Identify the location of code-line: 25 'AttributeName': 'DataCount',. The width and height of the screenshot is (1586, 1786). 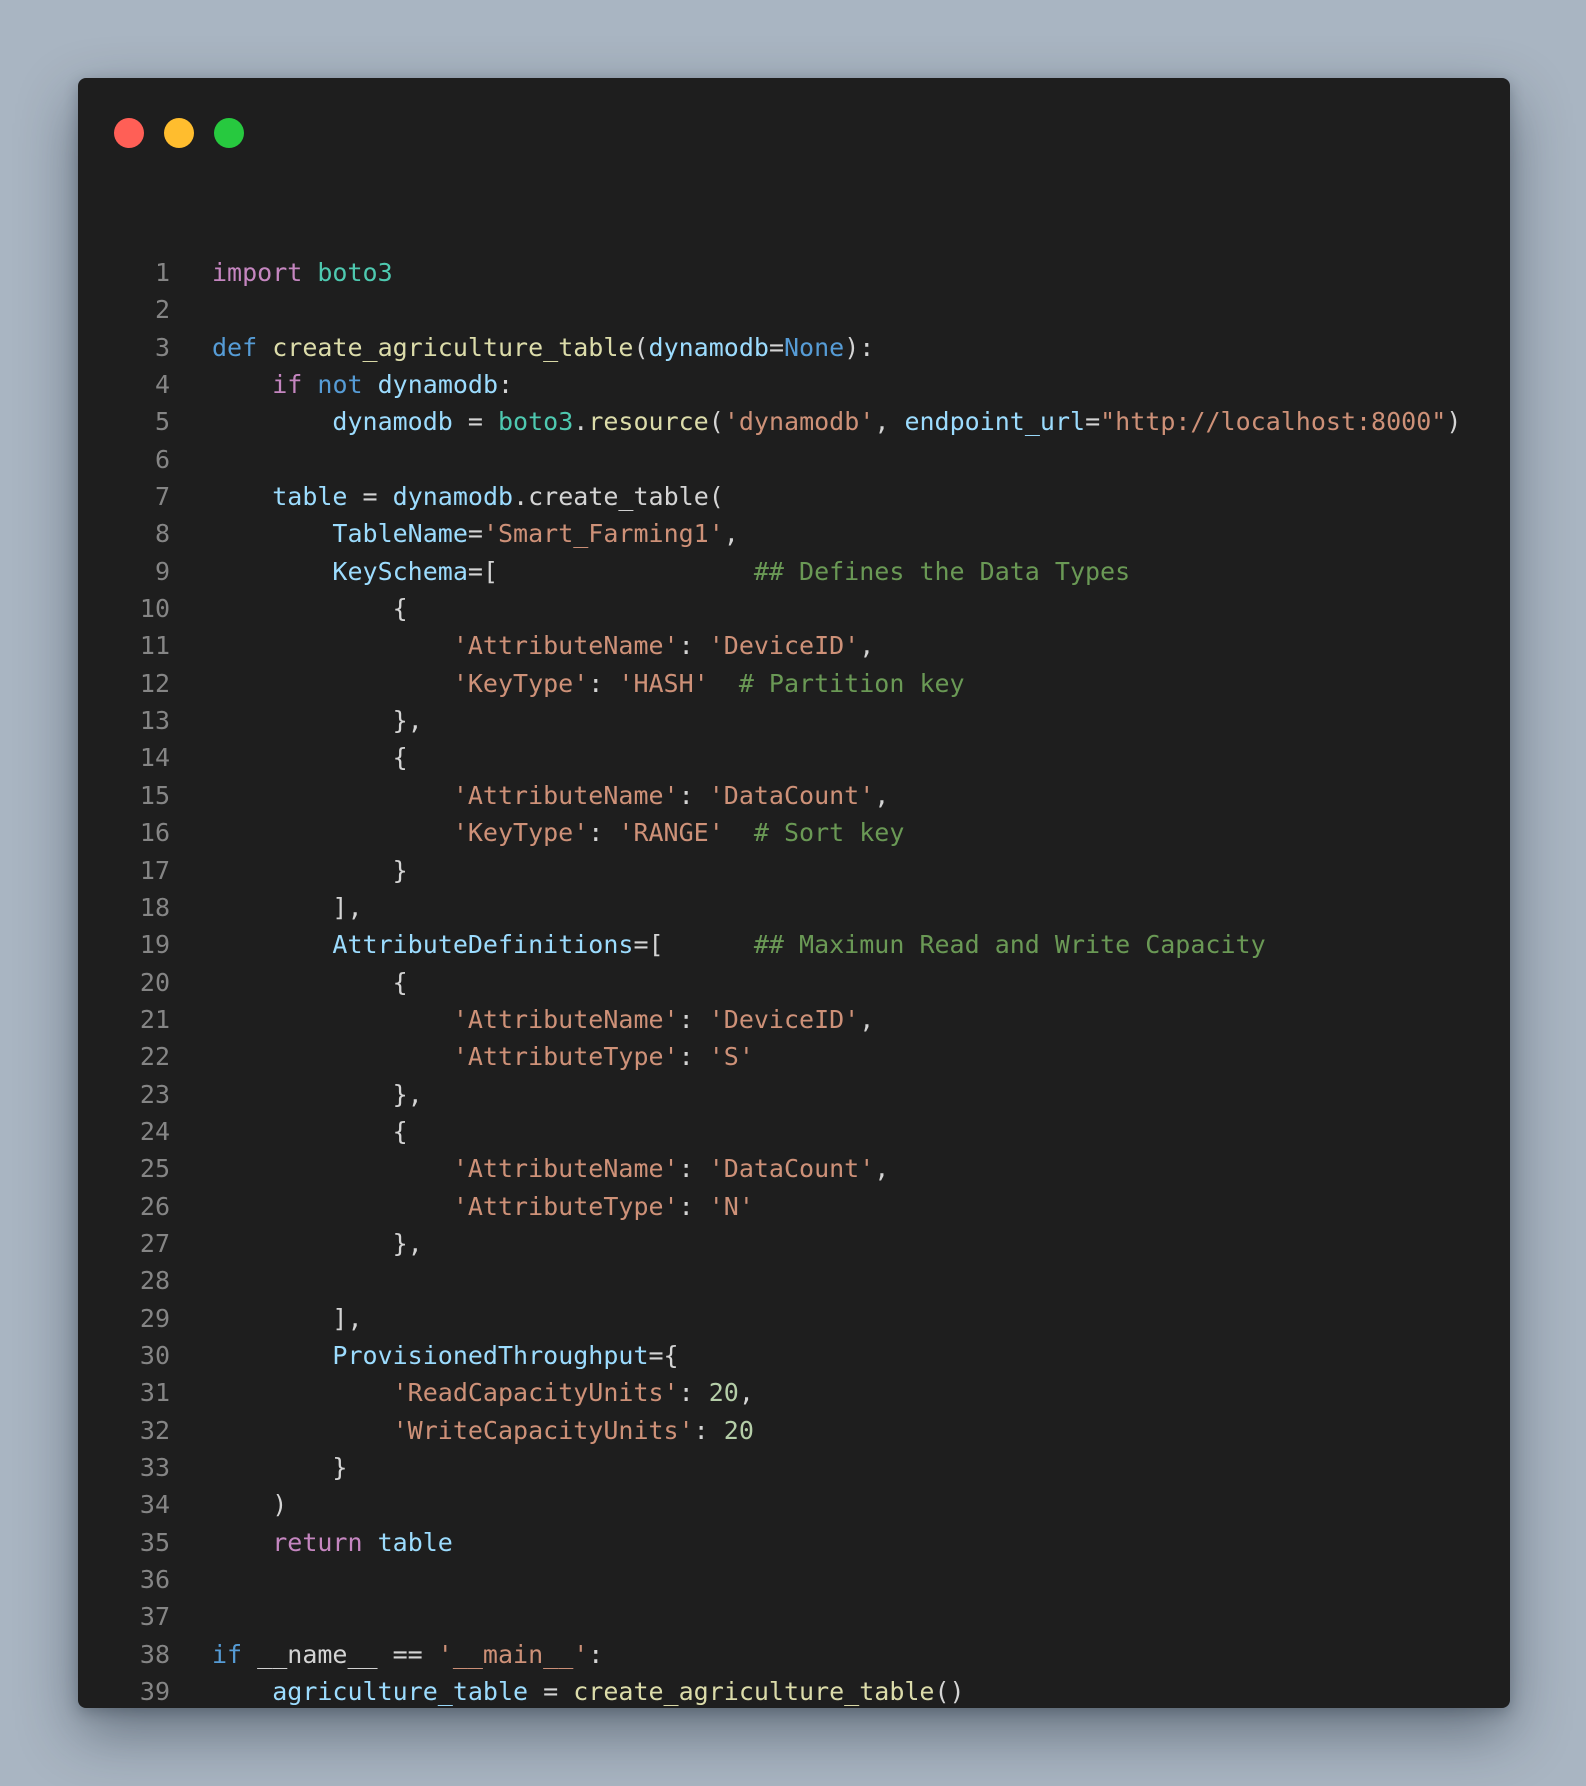
(769, 1168).